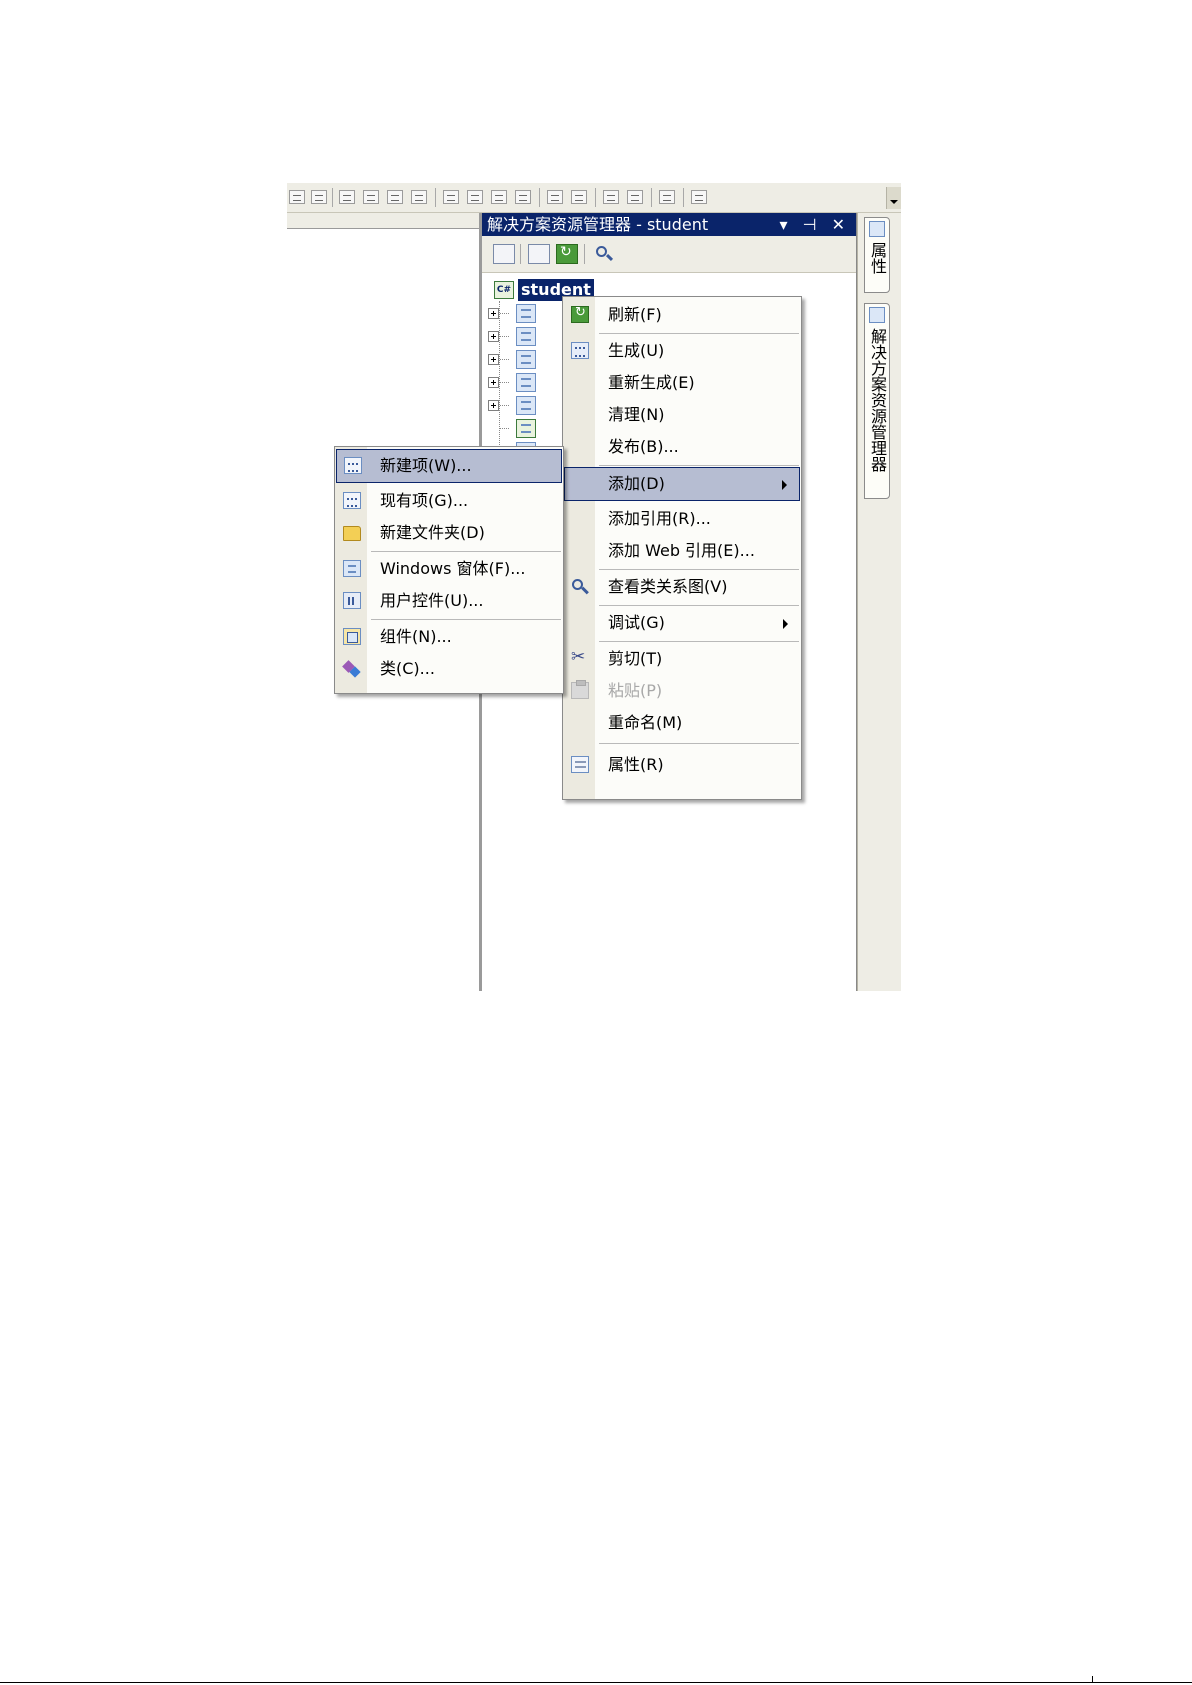 The height and width of the screenshot is (1685, 1192). I want to click on send-to-back-icon, so click(635, 197).